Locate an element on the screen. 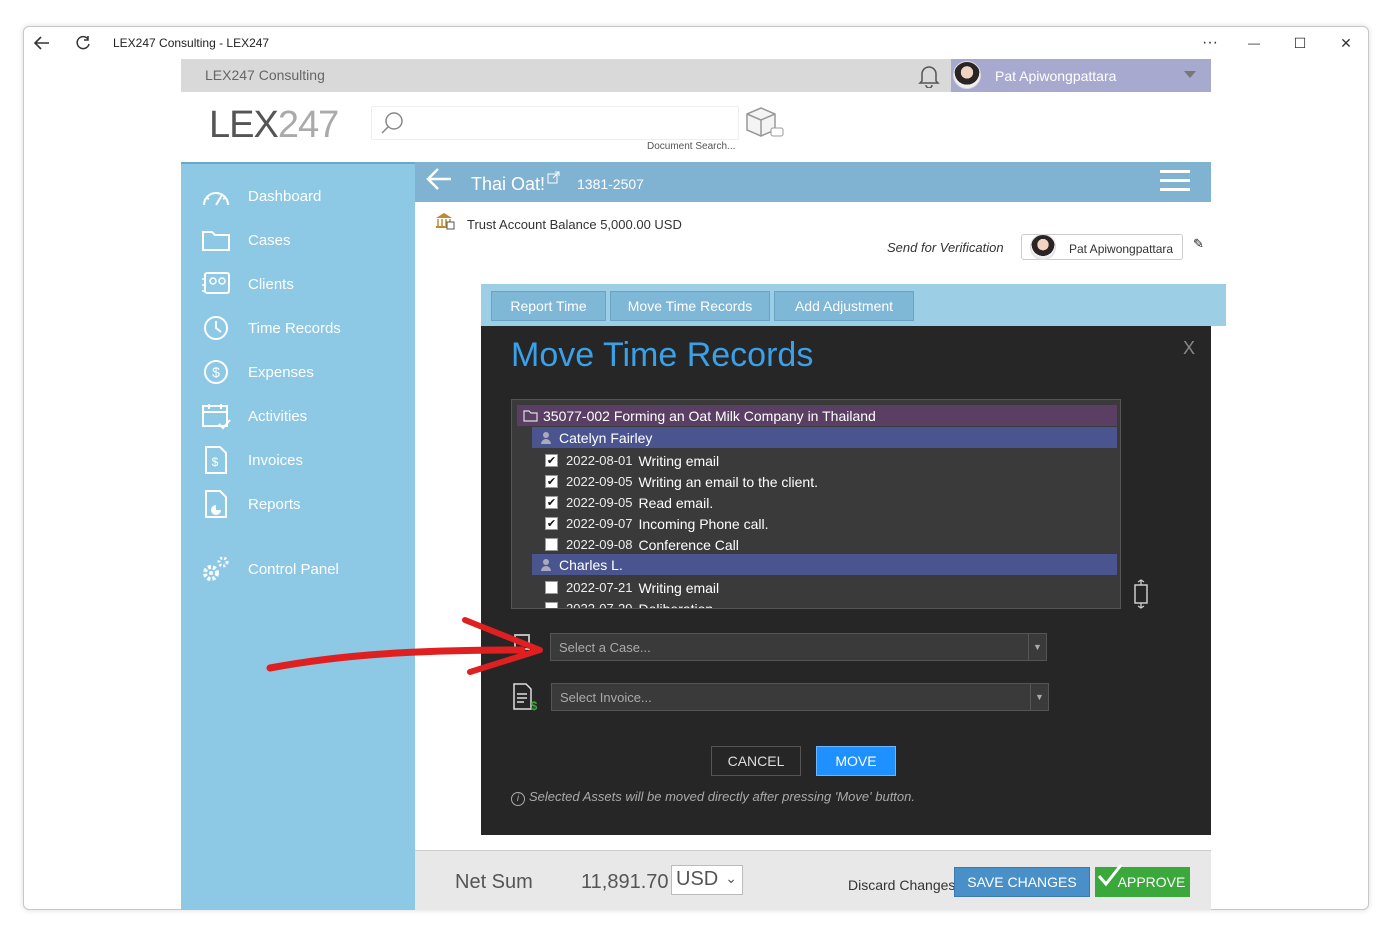  time-record-entry: 2022-07-21 Writing email is located at coordinates (825, 587).